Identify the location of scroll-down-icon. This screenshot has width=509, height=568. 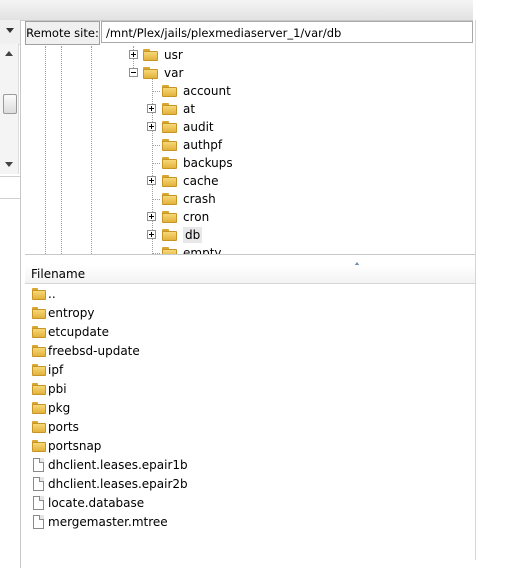
(9, 164).